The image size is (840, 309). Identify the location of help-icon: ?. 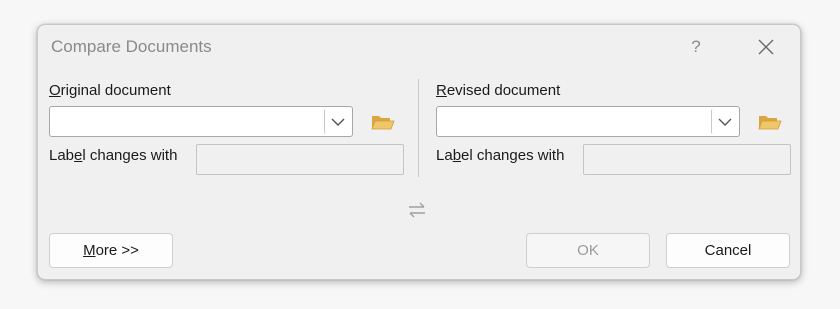
(696, 46).